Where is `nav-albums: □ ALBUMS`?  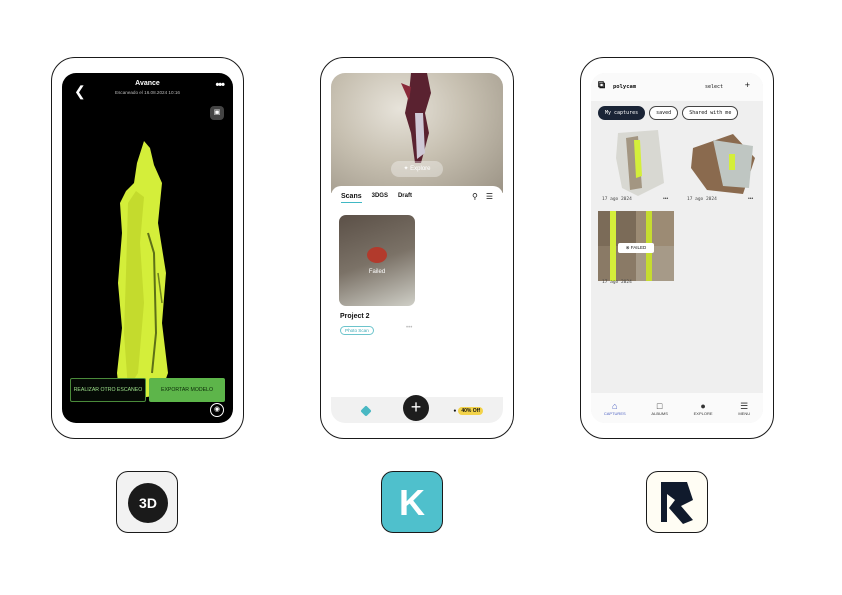
nav-albums: □ ALBUMS is located at coordinates (659, 408).